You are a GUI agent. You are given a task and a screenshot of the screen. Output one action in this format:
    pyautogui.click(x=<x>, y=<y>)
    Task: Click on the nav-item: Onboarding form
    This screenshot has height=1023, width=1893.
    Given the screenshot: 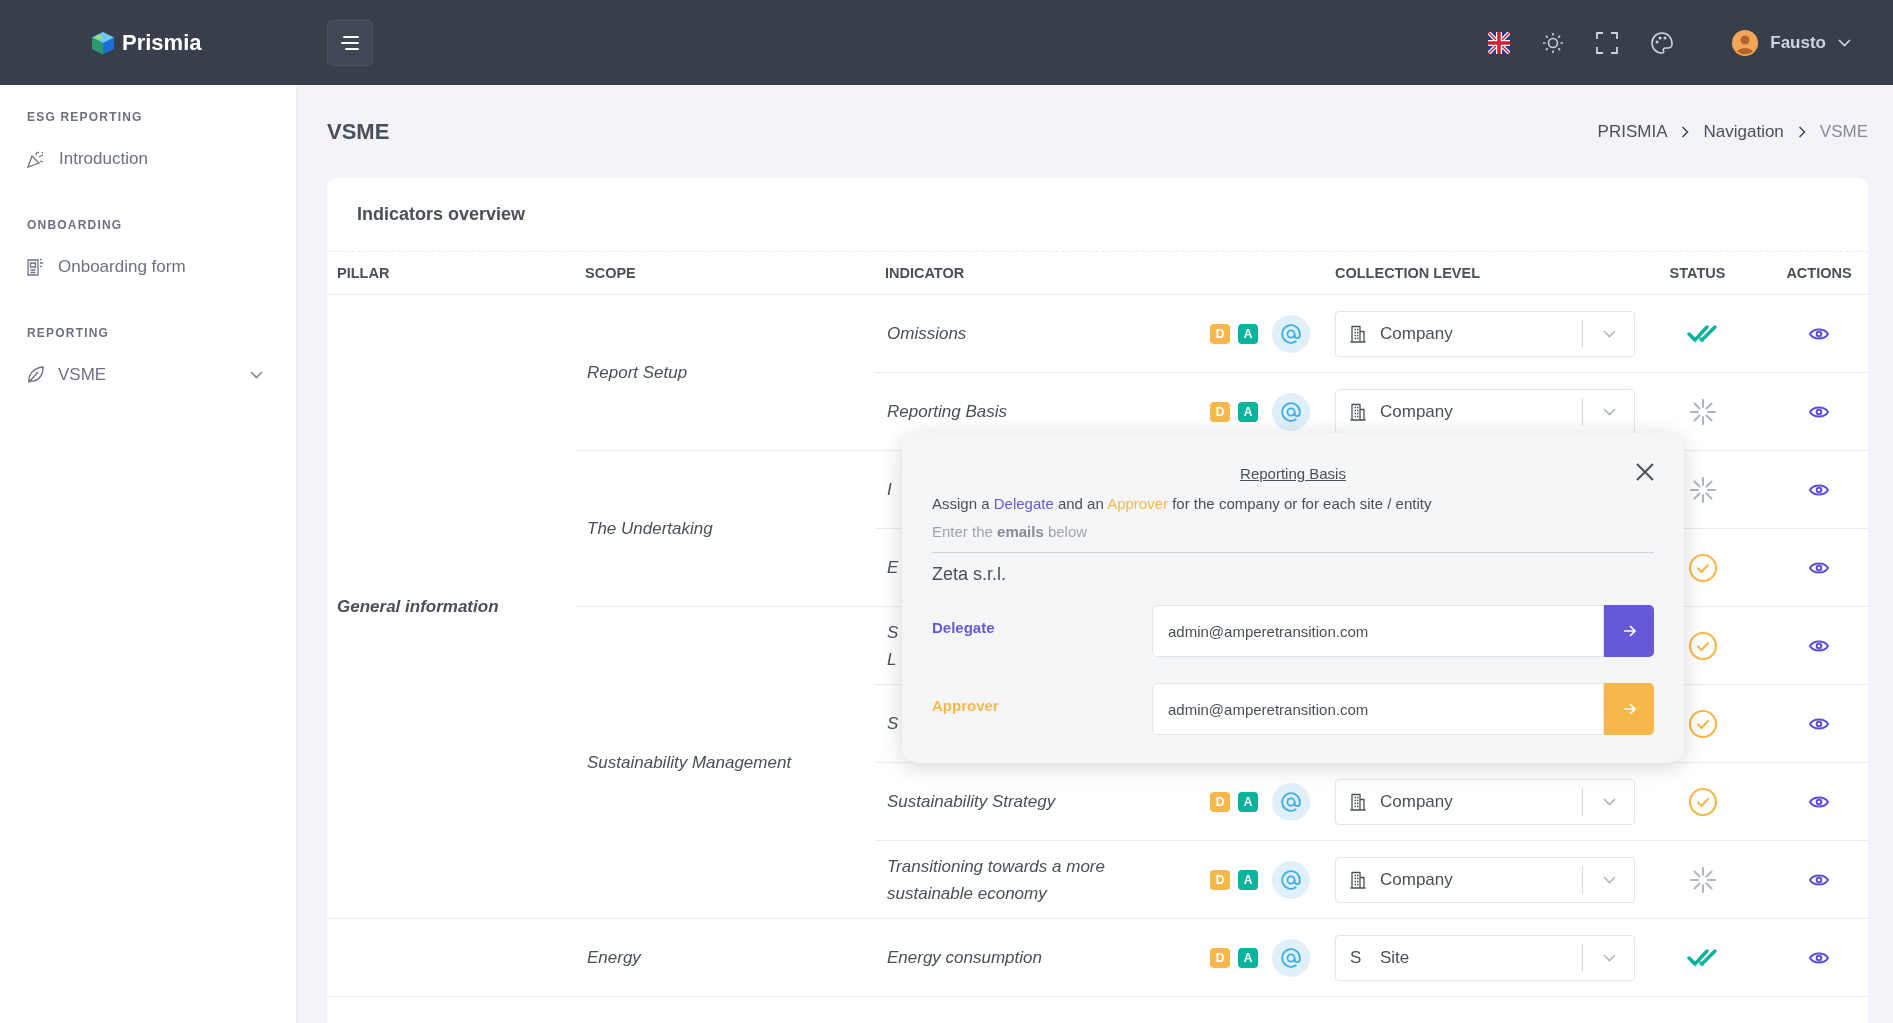 What is the action you would take?
    pyautogui.click(x=147, y=267)
    